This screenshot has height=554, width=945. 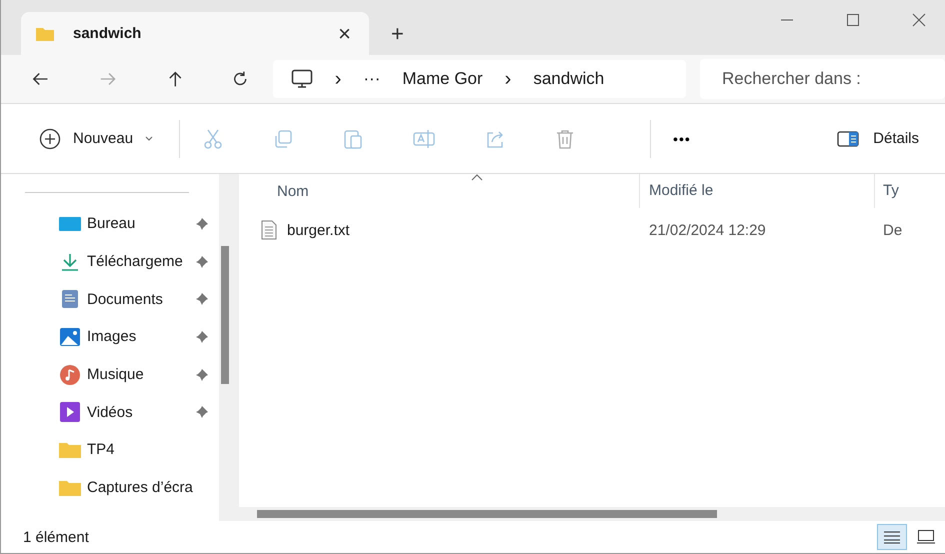 I want to click on refresh-icon, so click(x=240, y=79).